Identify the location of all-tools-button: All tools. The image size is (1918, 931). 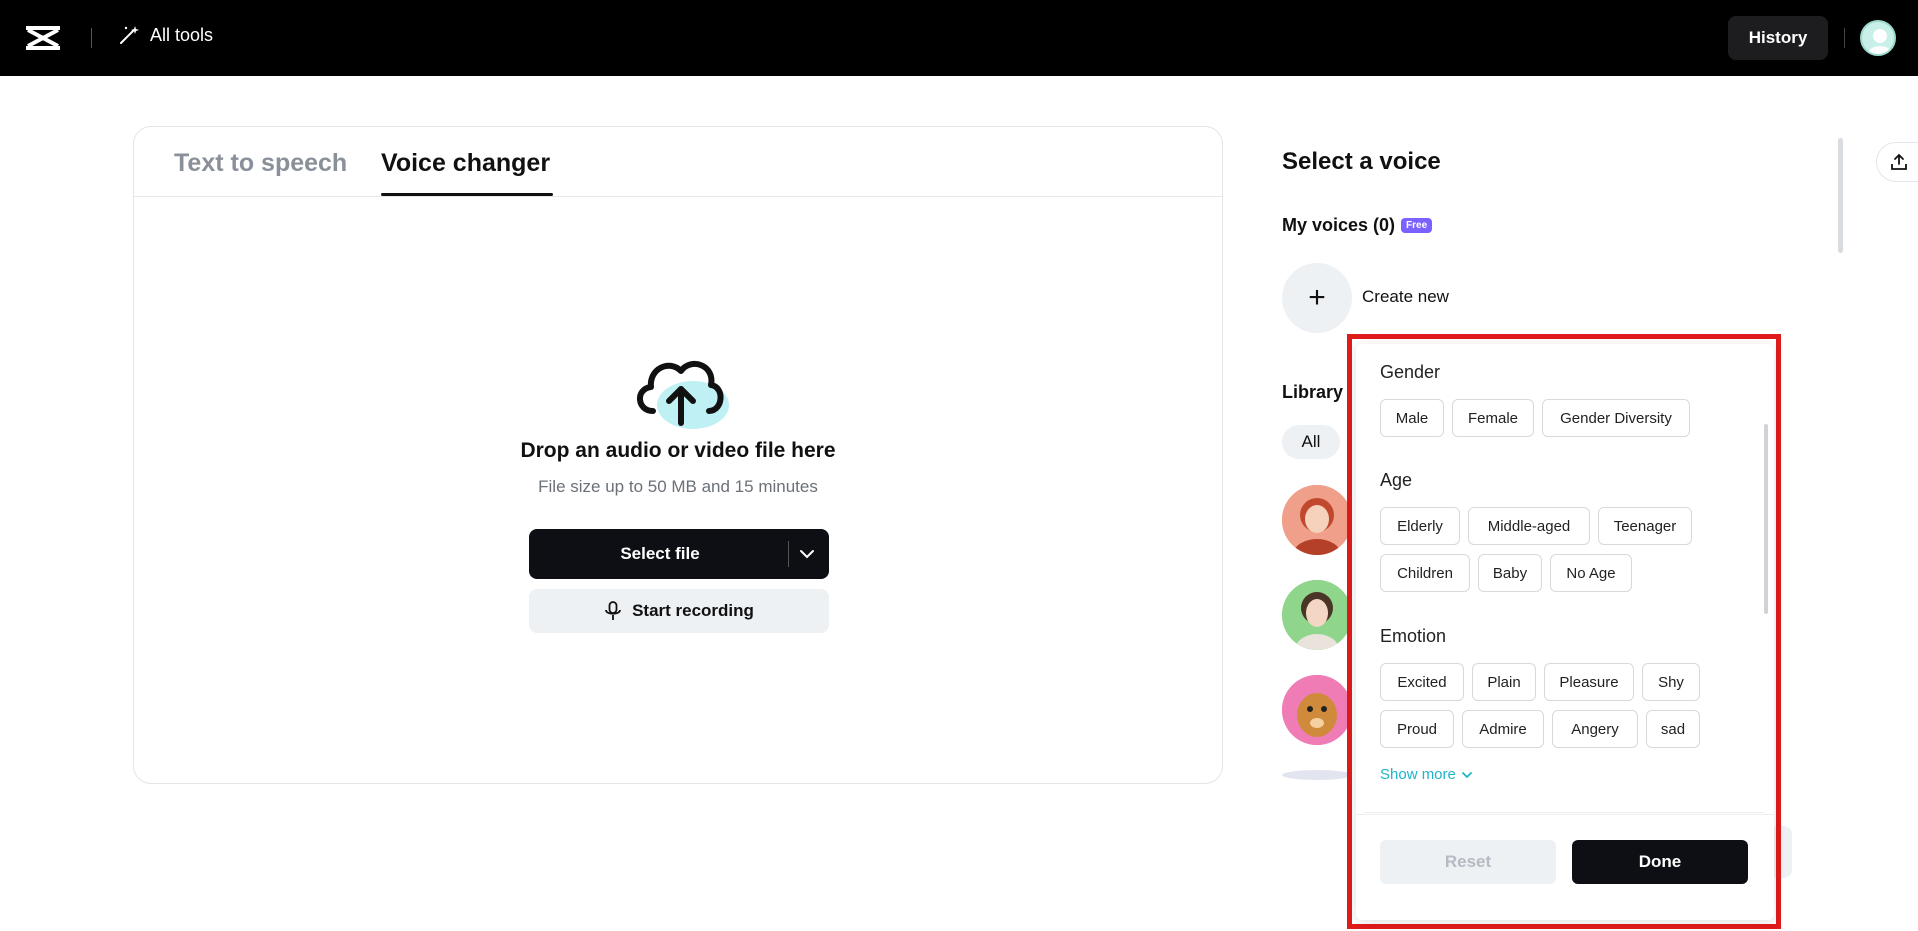
(165, 35).